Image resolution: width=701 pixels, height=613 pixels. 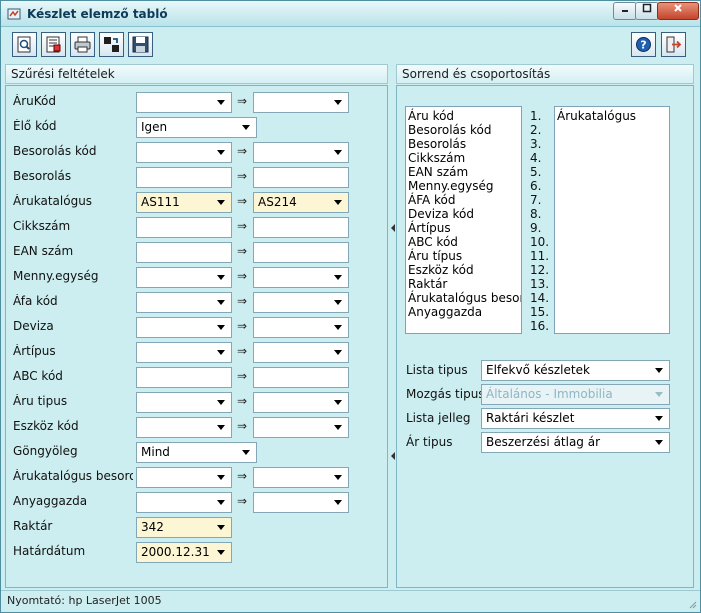 What do you see at coordinates (184, 352) in the screenshot?
I see `filter-artipus-from` at bounding box center [184, 352].